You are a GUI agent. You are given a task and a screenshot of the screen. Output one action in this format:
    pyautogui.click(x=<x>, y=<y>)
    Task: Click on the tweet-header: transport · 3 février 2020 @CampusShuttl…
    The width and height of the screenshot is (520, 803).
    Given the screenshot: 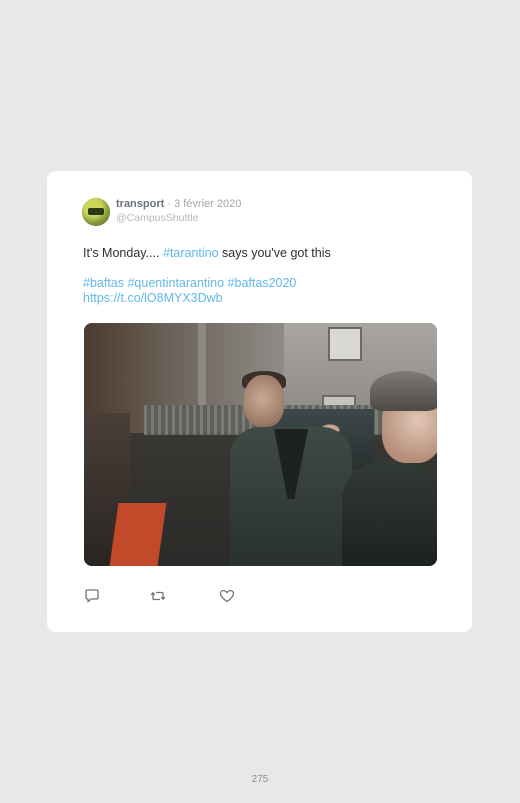 What is the action you would take?
    pyautogui.click(x=161, y=214)
    